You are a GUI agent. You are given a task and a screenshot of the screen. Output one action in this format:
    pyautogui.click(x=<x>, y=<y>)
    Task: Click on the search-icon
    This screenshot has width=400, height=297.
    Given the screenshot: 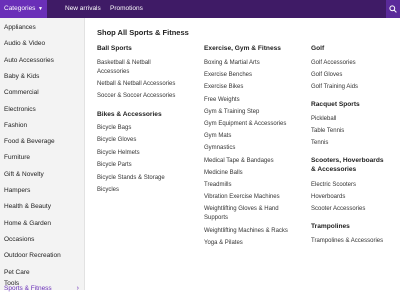 What is the action you would take?
    pyautogui.click(x=393, y=9)
    